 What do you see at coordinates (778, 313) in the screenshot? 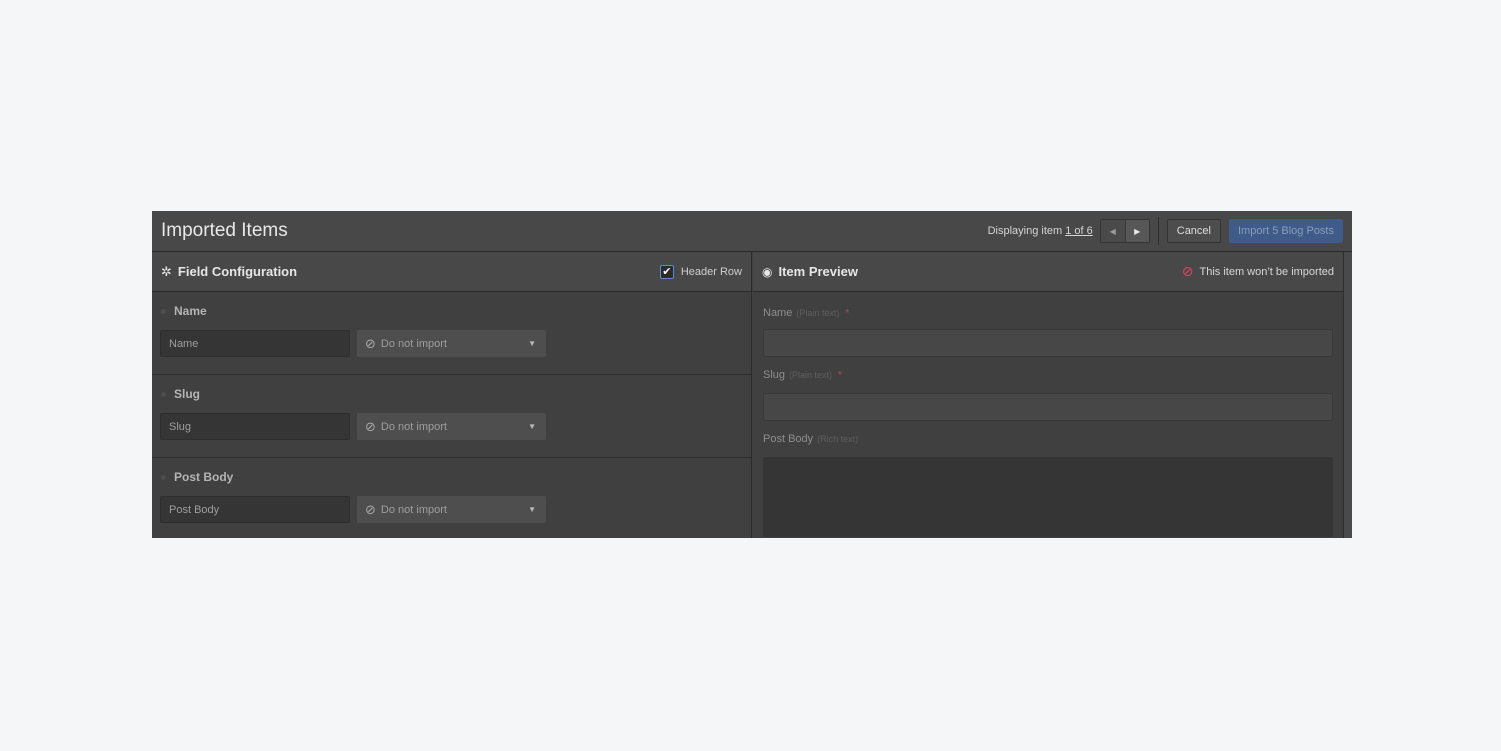
I see `preview-field-label: Name` at bounding box center [778, 313].